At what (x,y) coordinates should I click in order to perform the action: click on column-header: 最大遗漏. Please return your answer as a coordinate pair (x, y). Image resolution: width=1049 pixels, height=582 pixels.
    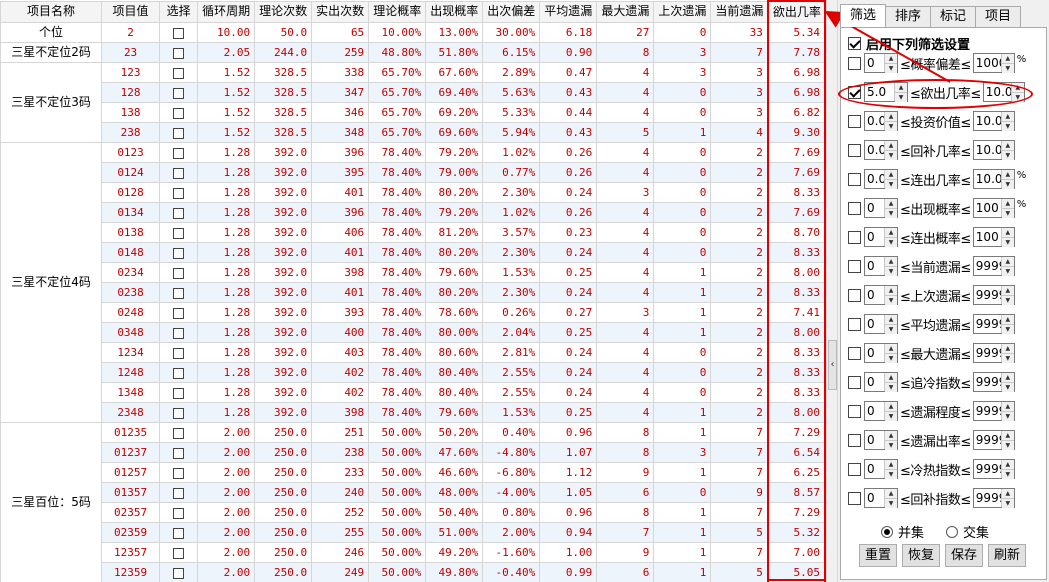
    Looking at the image, I should click on (625, 11).